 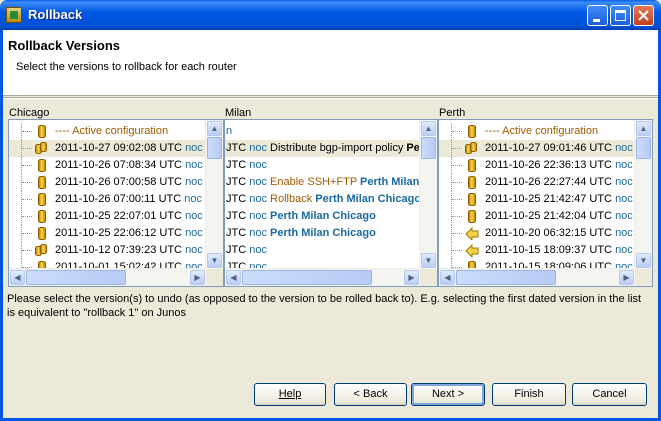 I want to click on list-item: 2011-10-15 18:09:37 UTC noc 1, so click(x=540, y=250).